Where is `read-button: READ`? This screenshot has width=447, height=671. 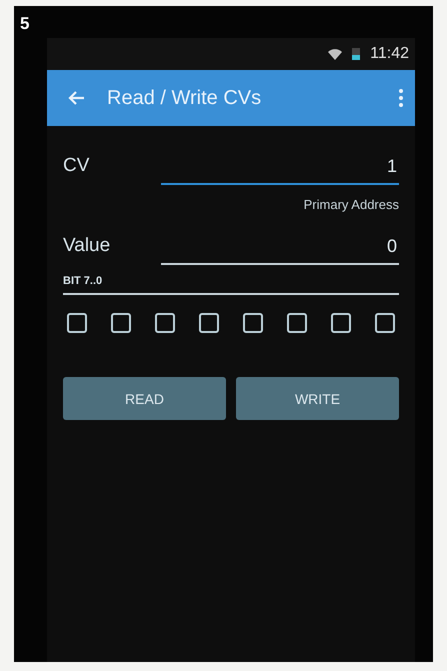
read-button: READ is located at coordinates (144, 398).